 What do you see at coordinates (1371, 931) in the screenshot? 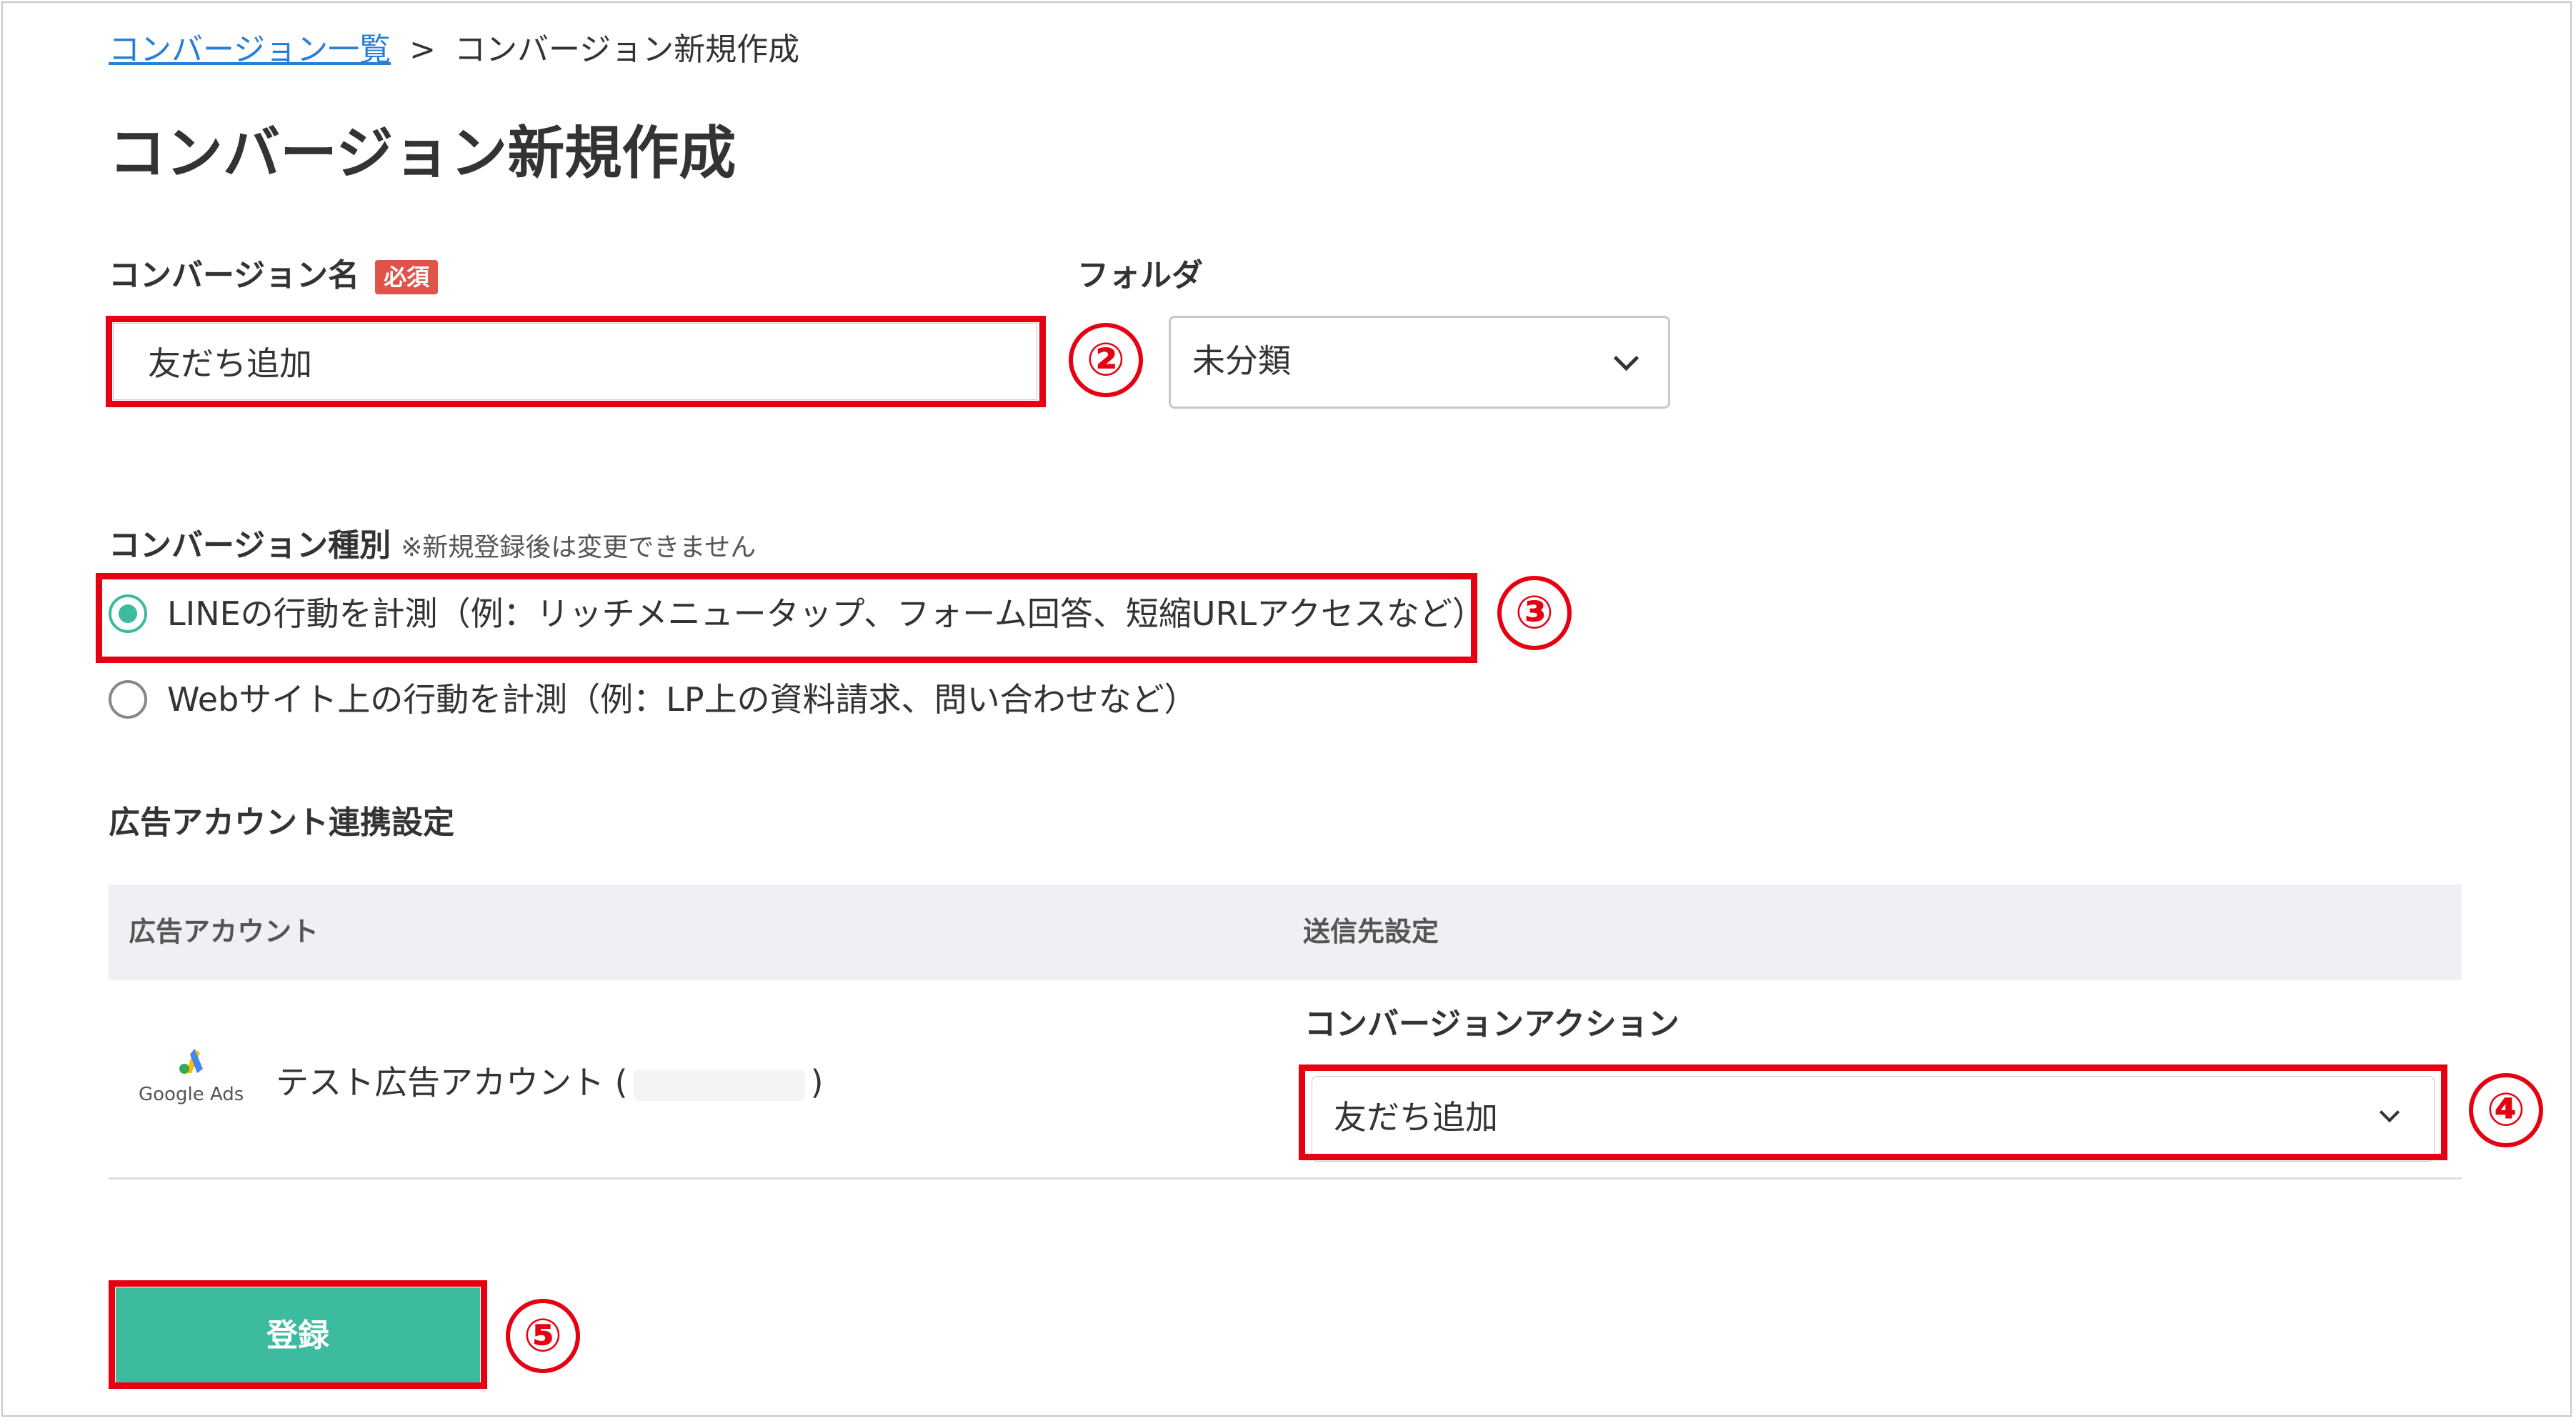
I see `column-header-destination: 送信先設定` at bounding box center [1371, 931].